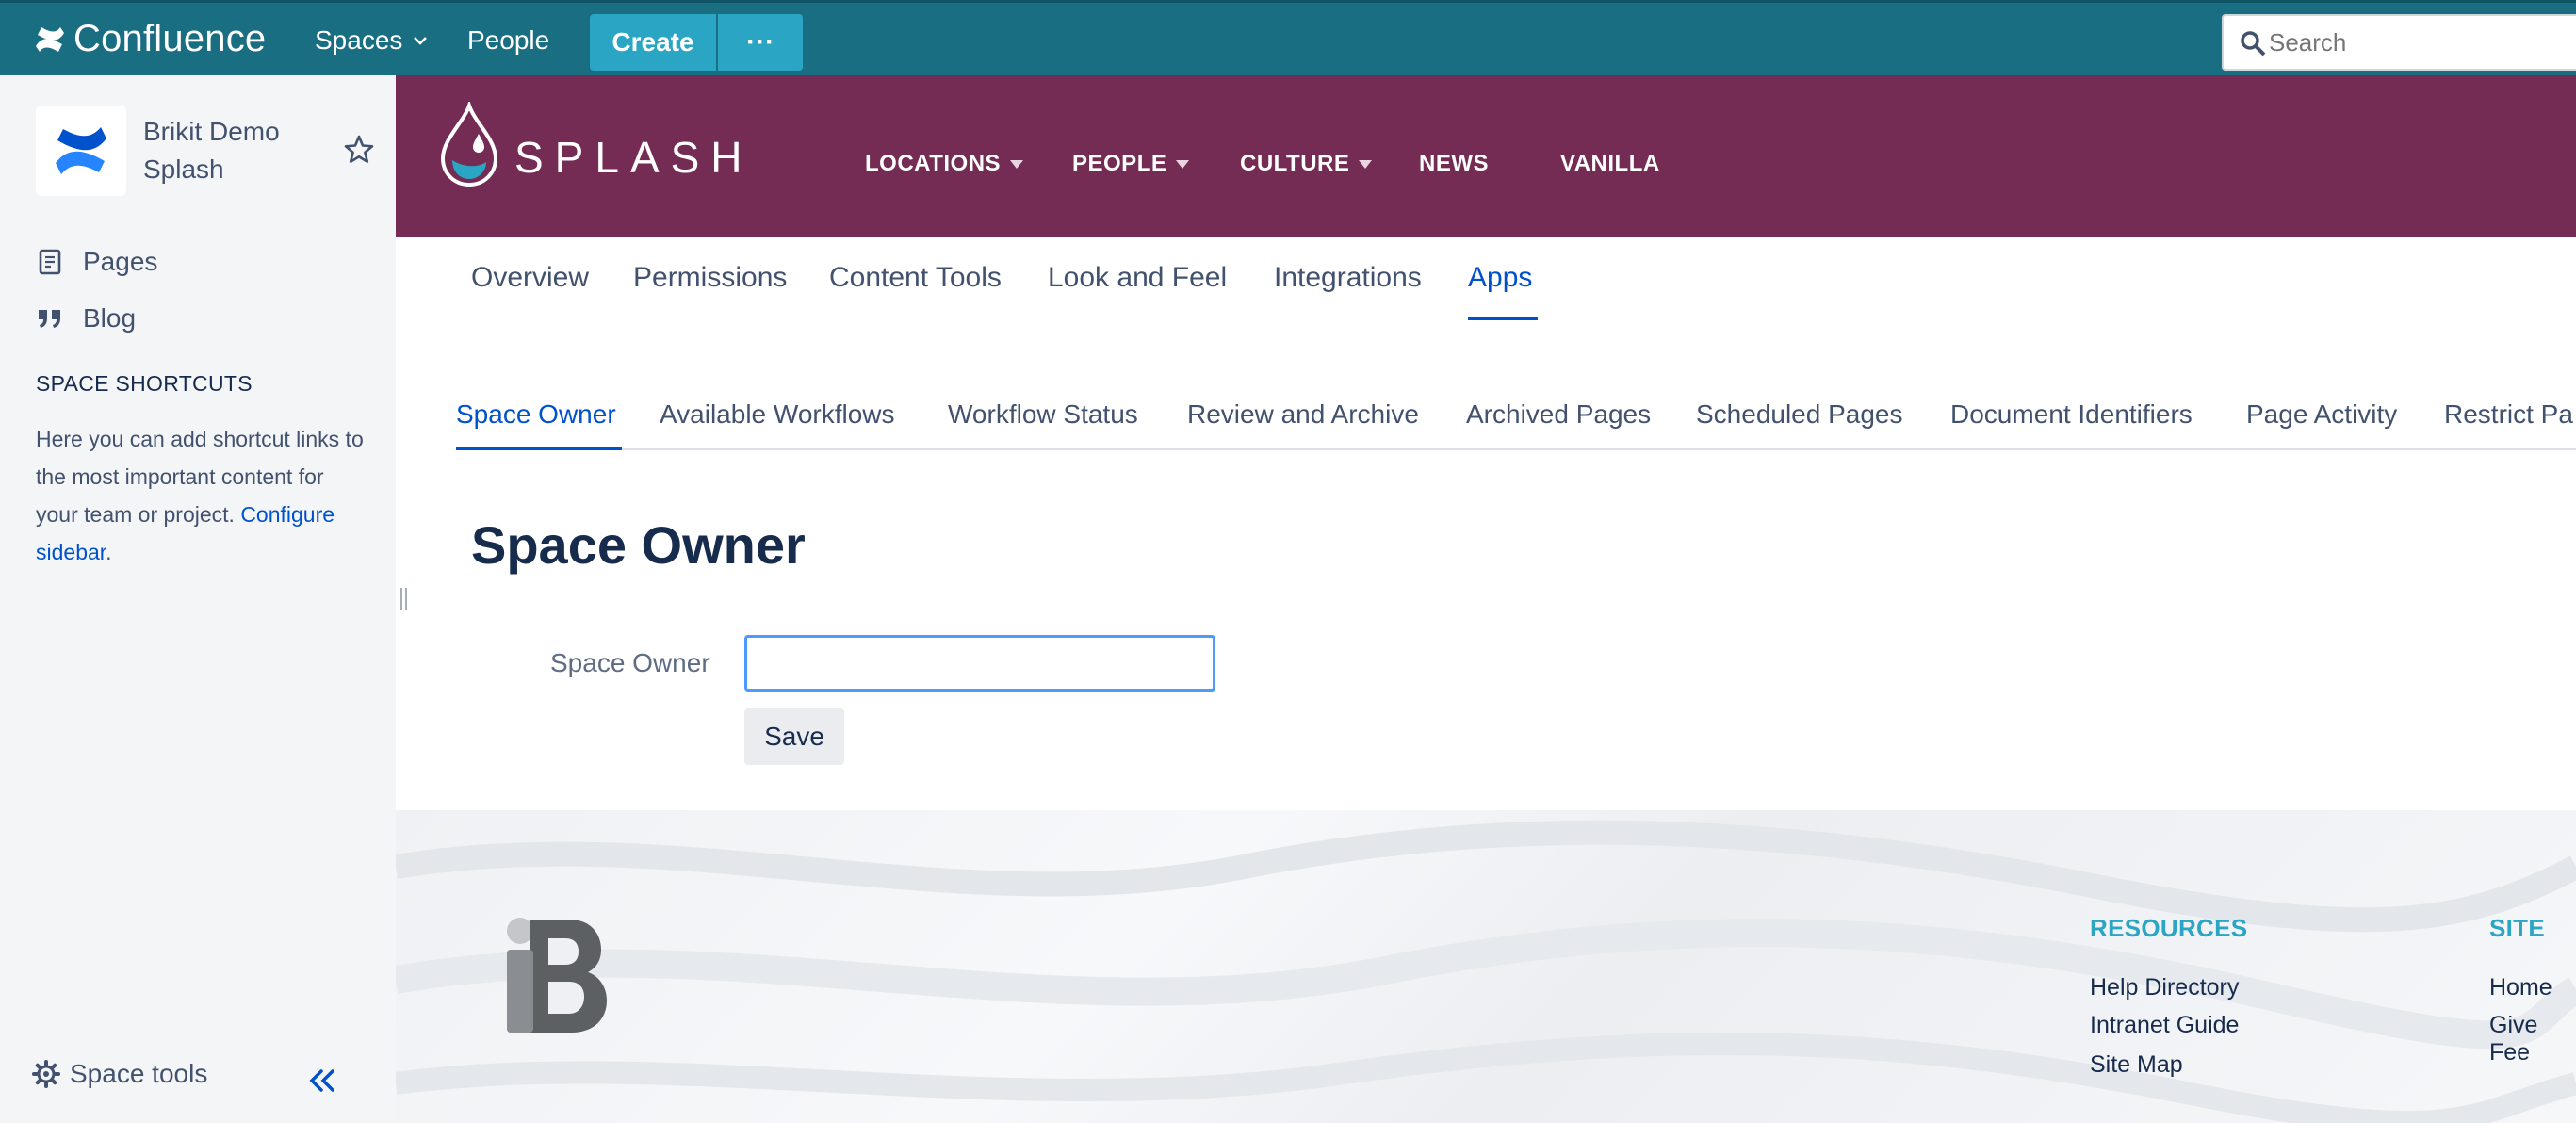  I want to click on splash-brand-text: SPLASH, so click(634, 158).